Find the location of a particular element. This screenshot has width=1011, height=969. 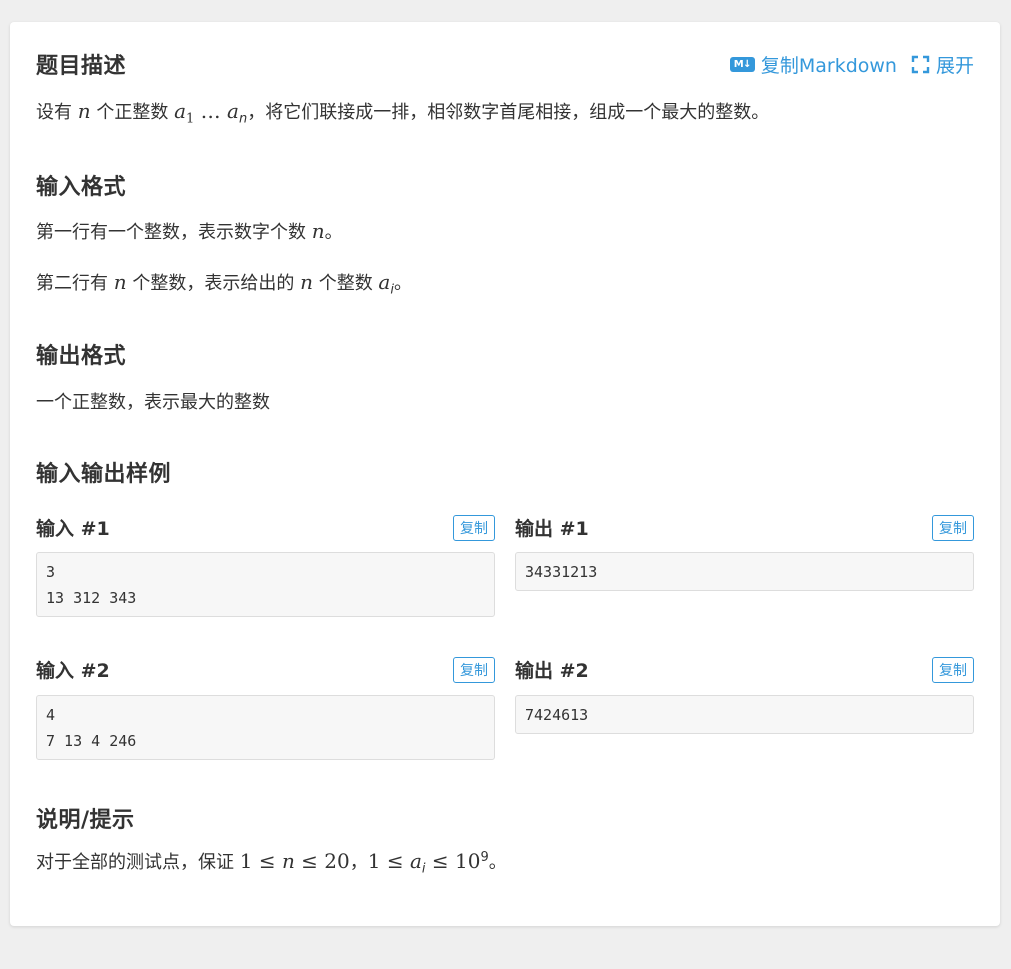

input1-code: 3 13 312 343 is located at coordinates (265, 584).